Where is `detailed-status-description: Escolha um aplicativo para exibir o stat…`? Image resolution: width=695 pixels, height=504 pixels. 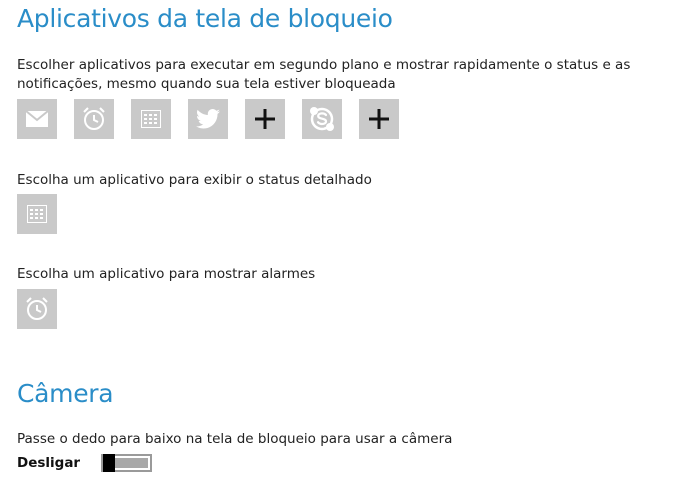 detailed-status-description: Escolha um aplicativo para exibir o stat… is located at coordinates (194, 180).